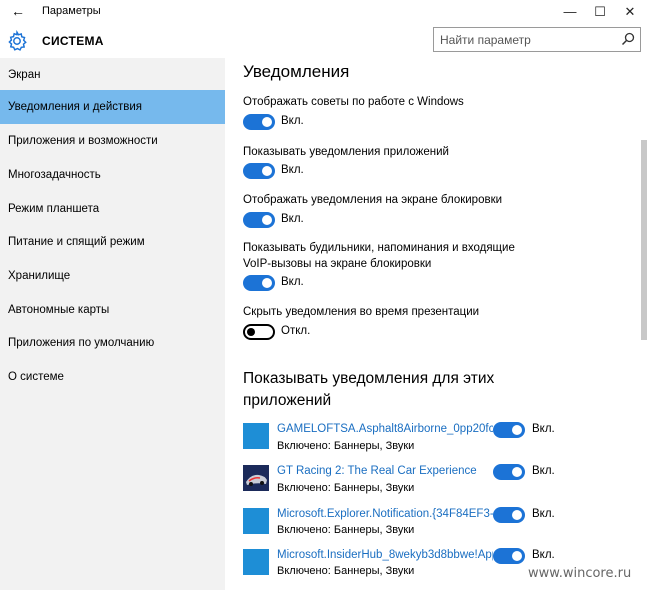  I want to click on sidebar-item-offline-maps: Автономные карты, so click(112, 310).